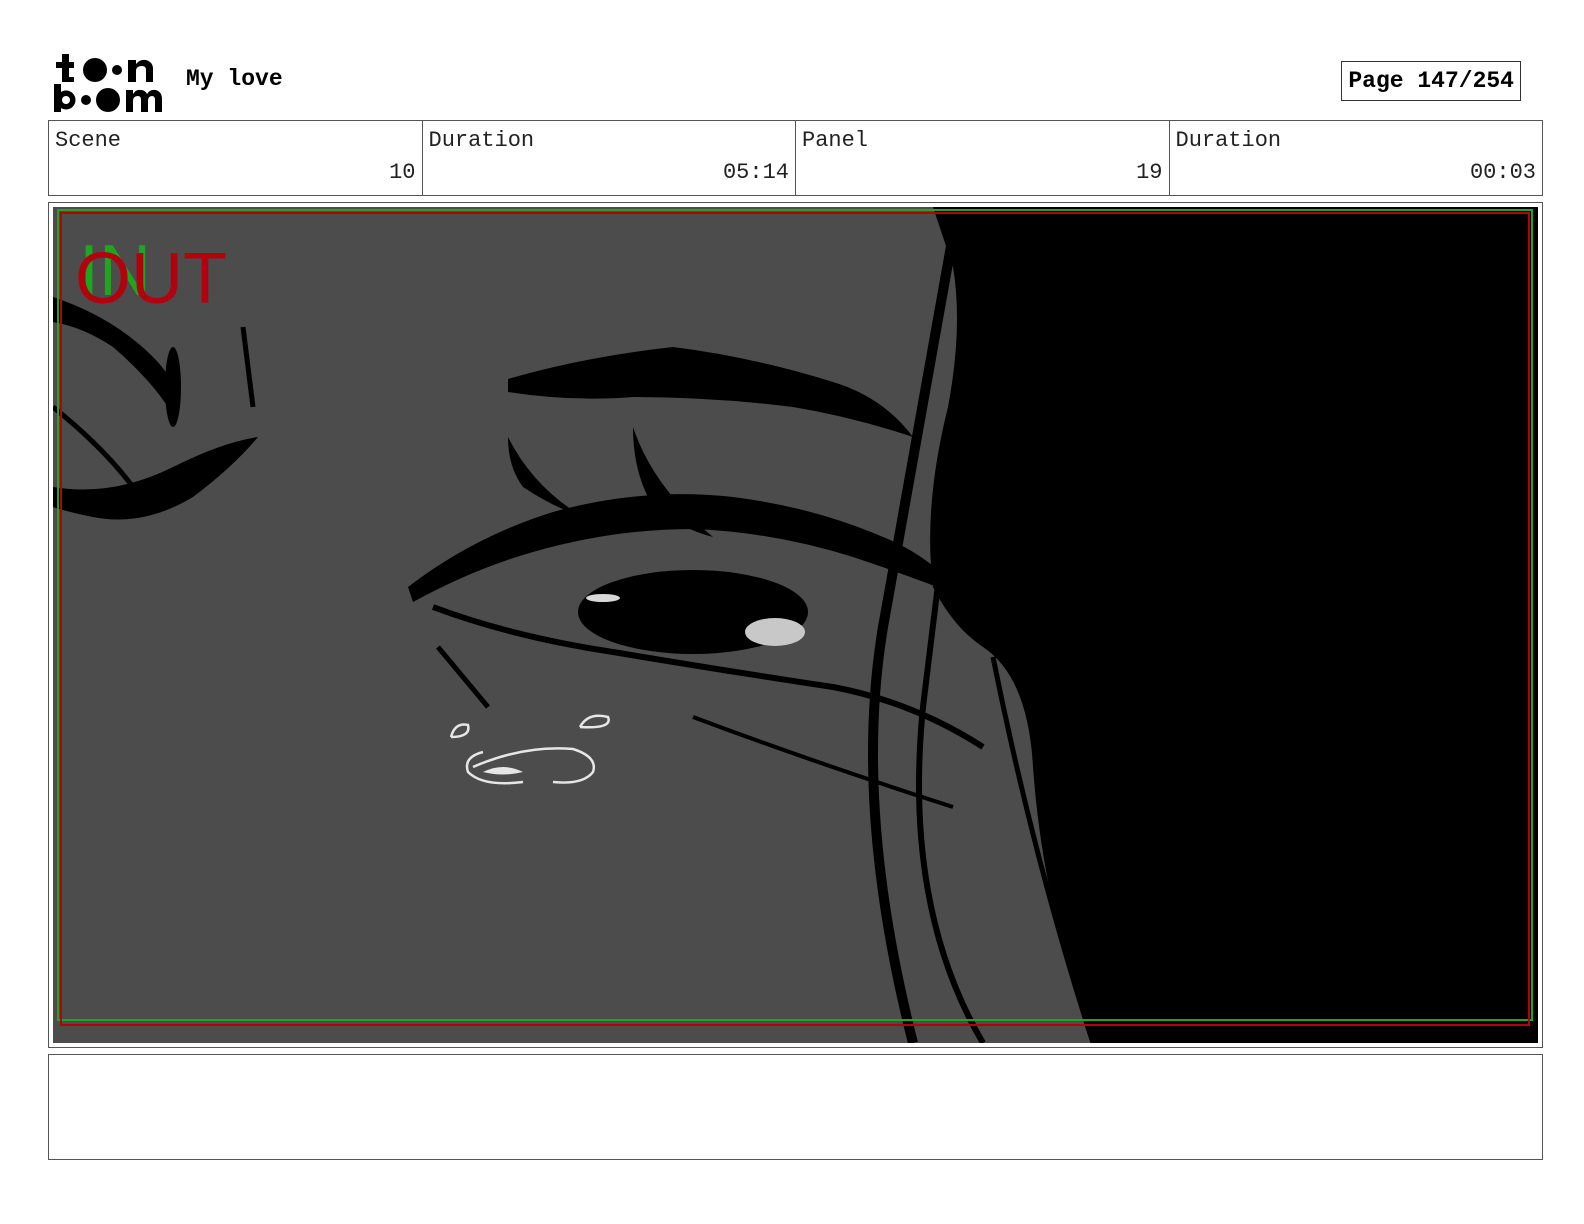 Image resolution: width=1584 pixels, height=1224 pixels. I want to click on scene-value: 10, so click(402, 172).